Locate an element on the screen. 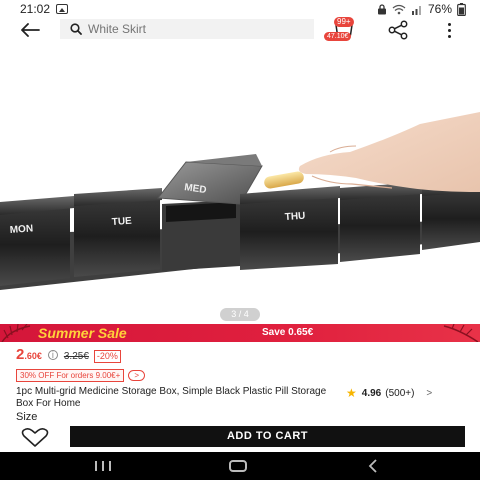 This screenshot has height=480, width=480. status-bar: 21:02 76% is located at coordinates (240, 9).